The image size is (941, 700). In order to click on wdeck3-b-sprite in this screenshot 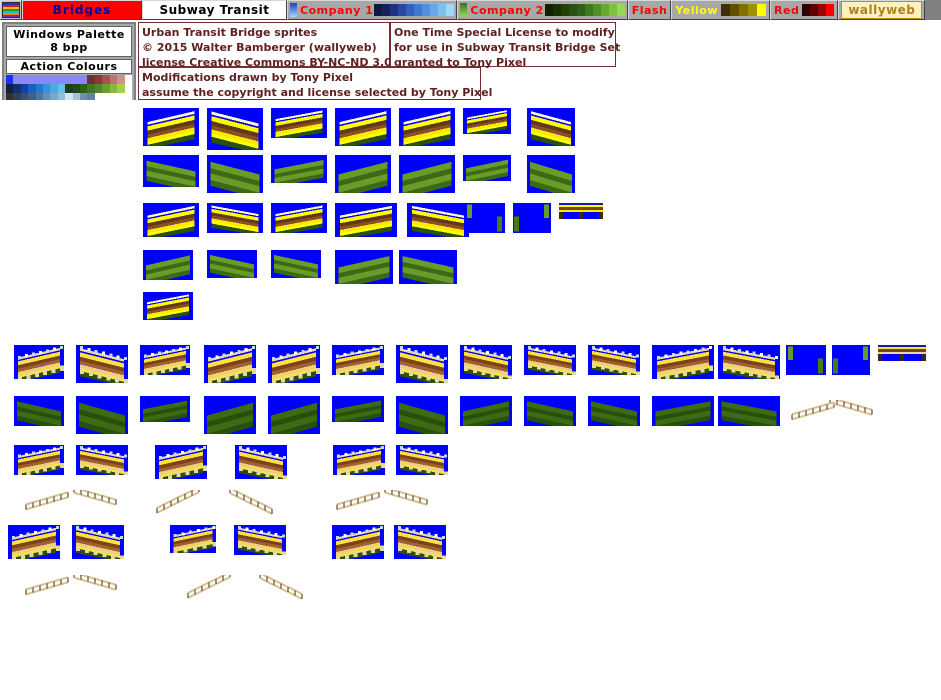, I will do `click(98, 542)`.